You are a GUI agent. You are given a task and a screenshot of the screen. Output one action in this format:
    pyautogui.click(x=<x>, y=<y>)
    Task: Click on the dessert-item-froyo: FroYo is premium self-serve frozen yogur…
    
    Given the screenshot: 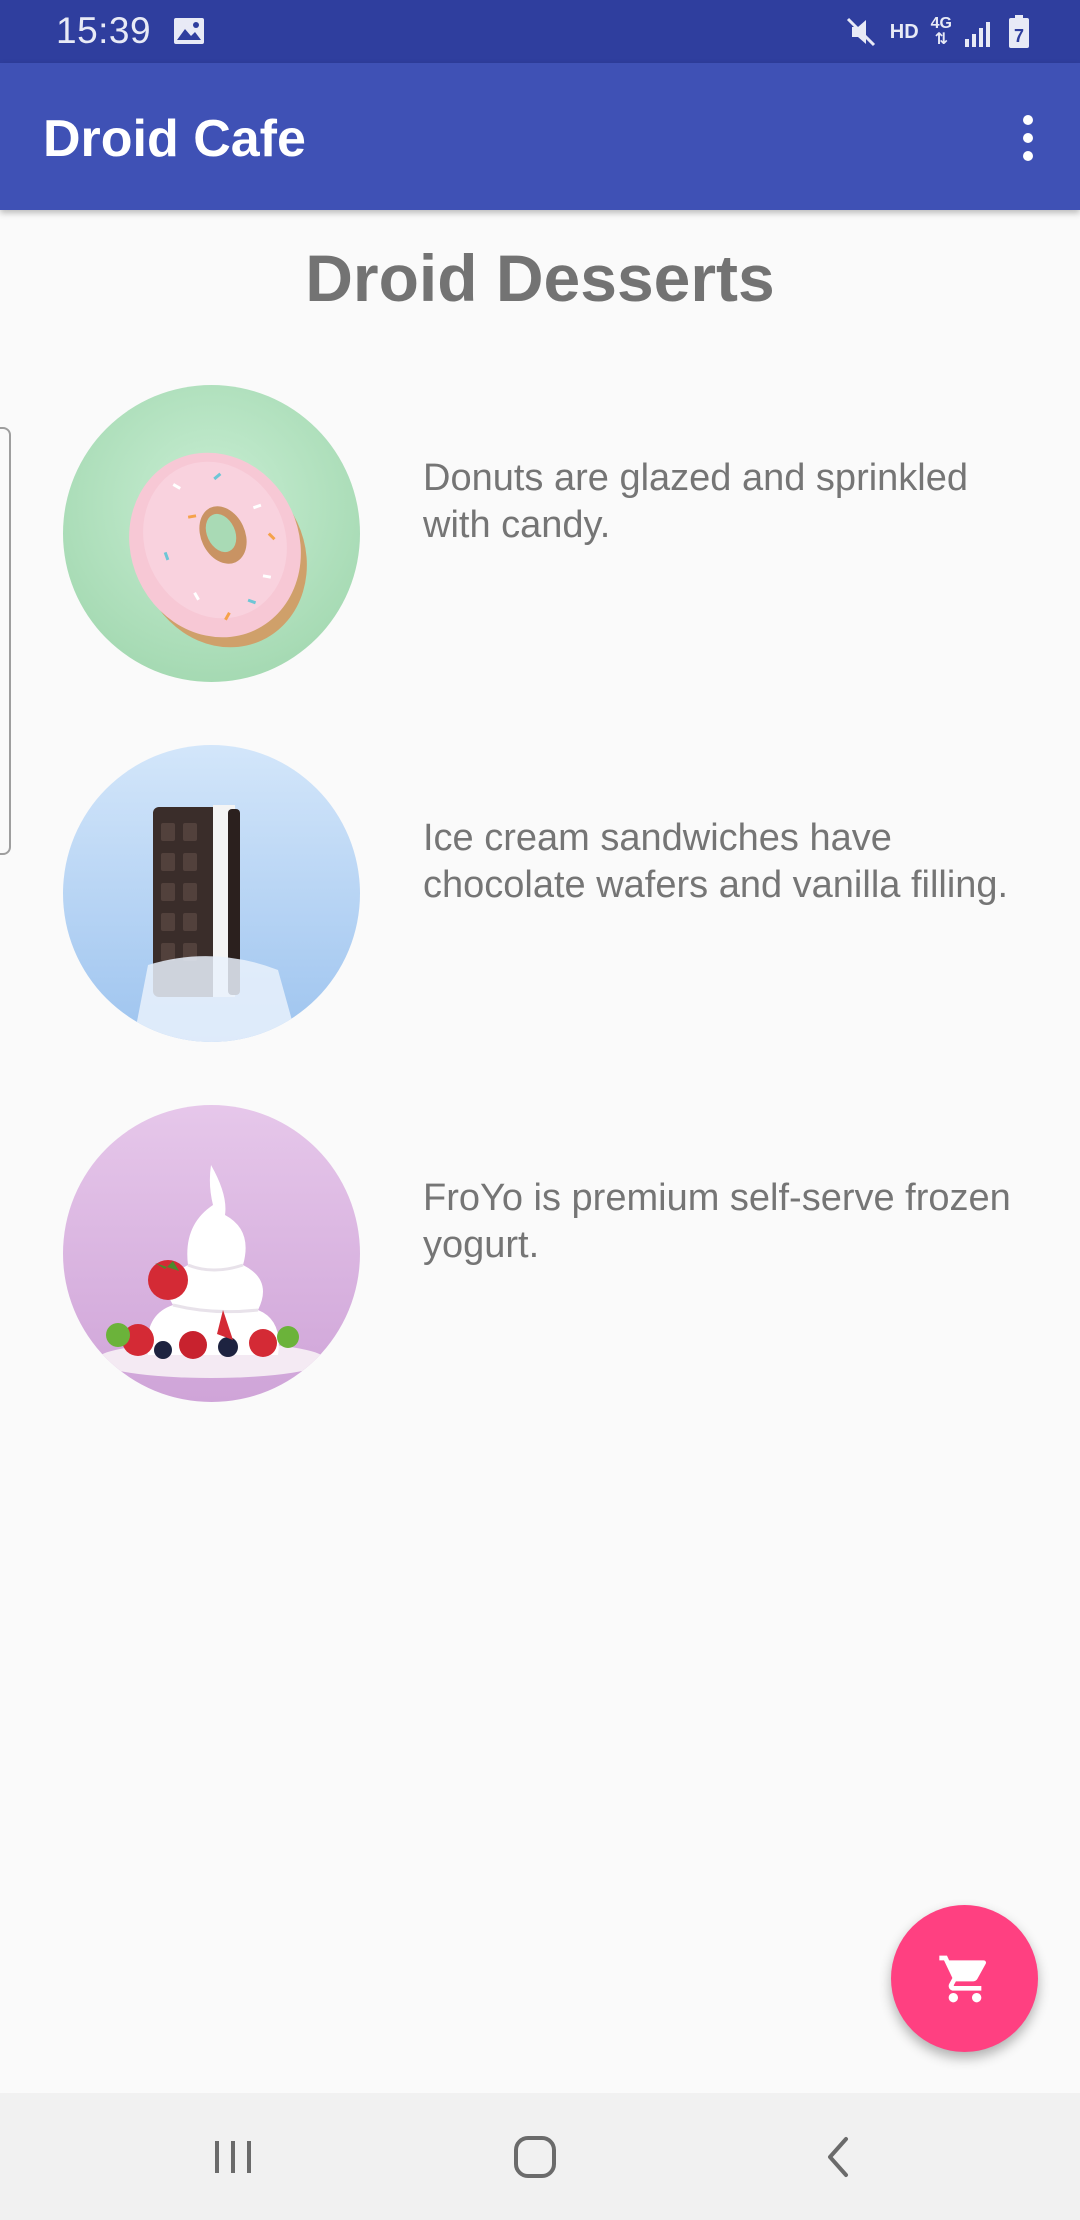 What is the action you would take?
    pyautogui.click(x=540, y=1255)
    